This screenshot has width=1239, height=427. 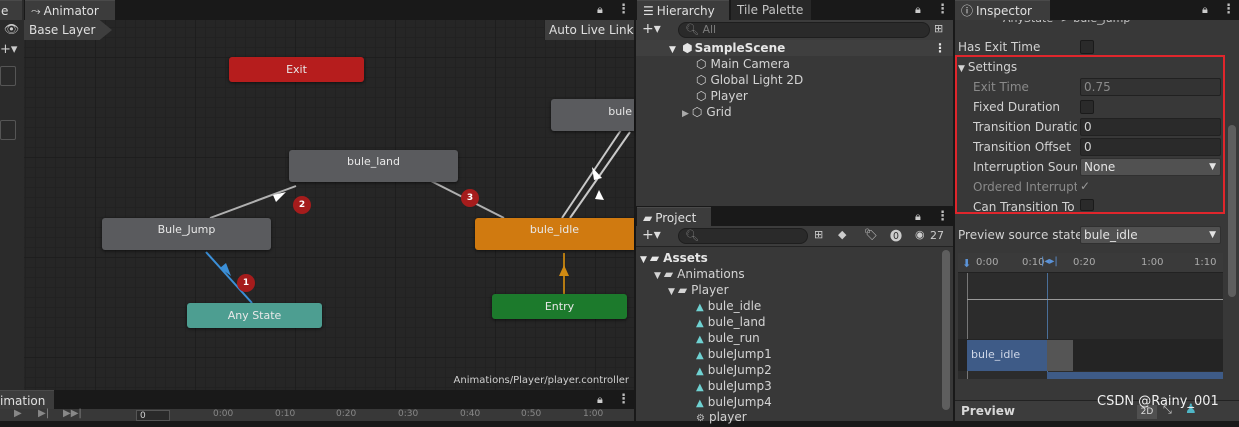 I want to click on info-icon: ⓘ, so click(x=967, y=11).